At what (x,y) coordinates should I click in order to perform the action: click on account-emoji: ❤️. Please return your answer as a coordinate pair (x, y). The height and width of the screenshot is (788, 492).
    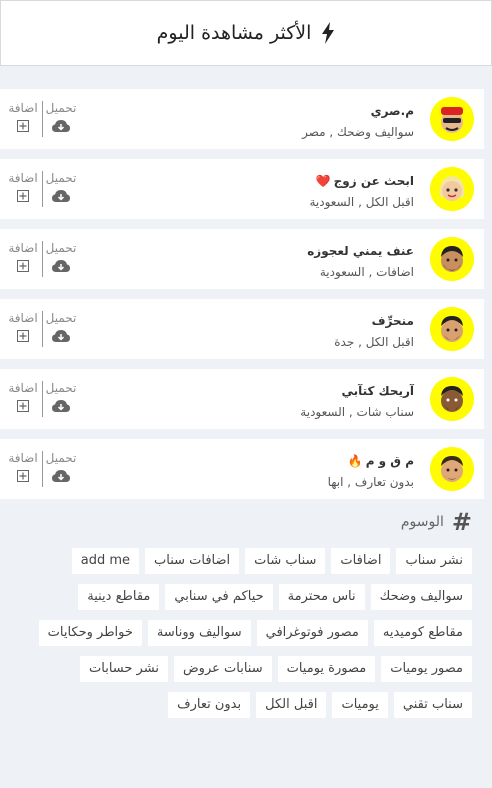
    Looking at the image, I should click on (323, 181).